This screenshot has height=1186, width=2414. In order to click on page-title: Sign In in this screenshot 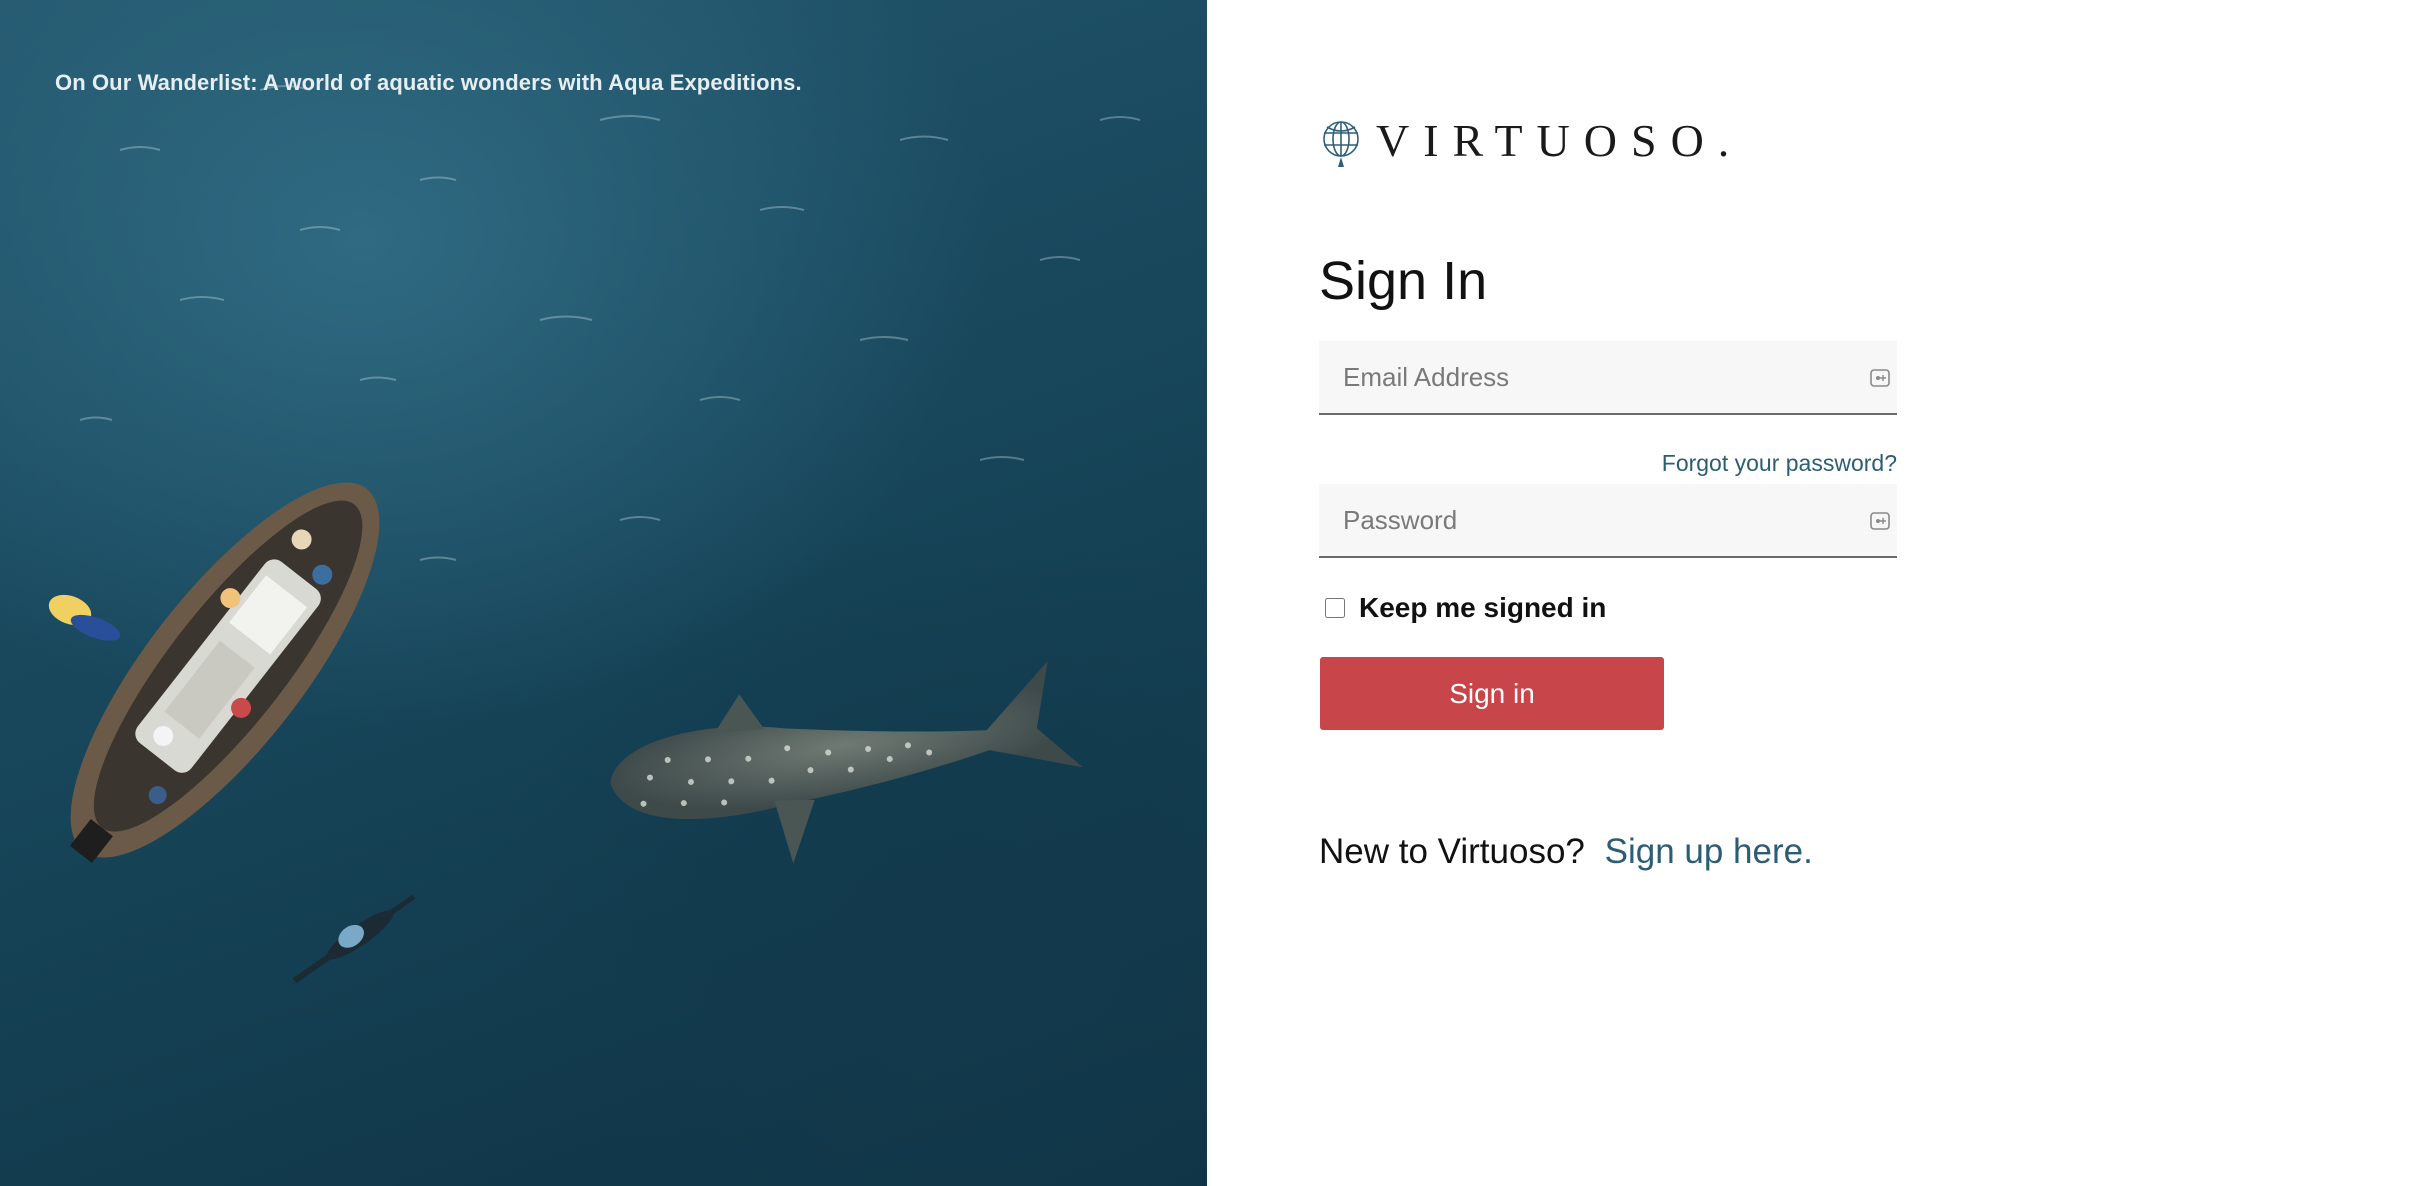, I will do `click(1403, 281)`.